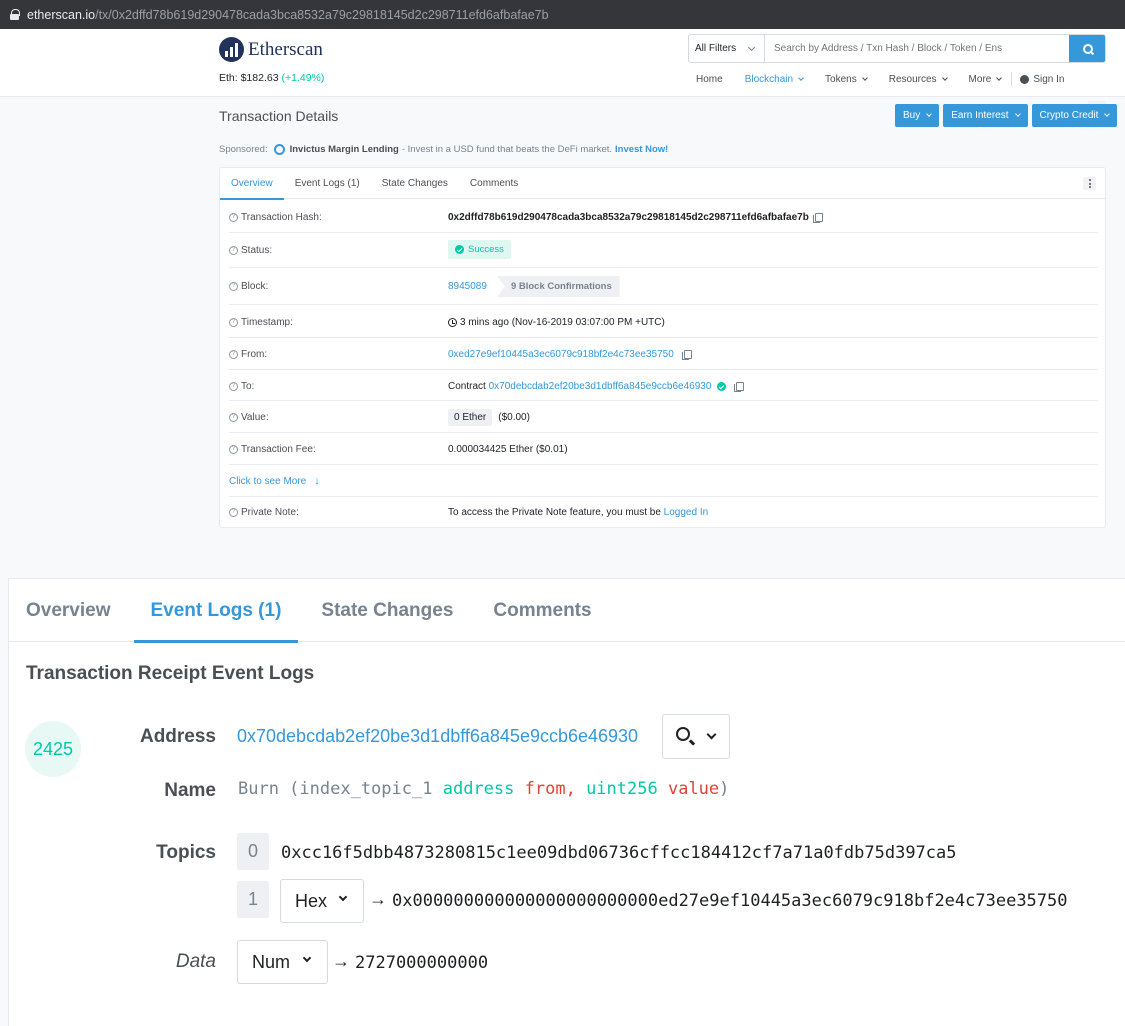 Image resolution: width=1125 pixels, height=1026 pixels. I want to click on url-host: etherscan.io, so click(61, 14).